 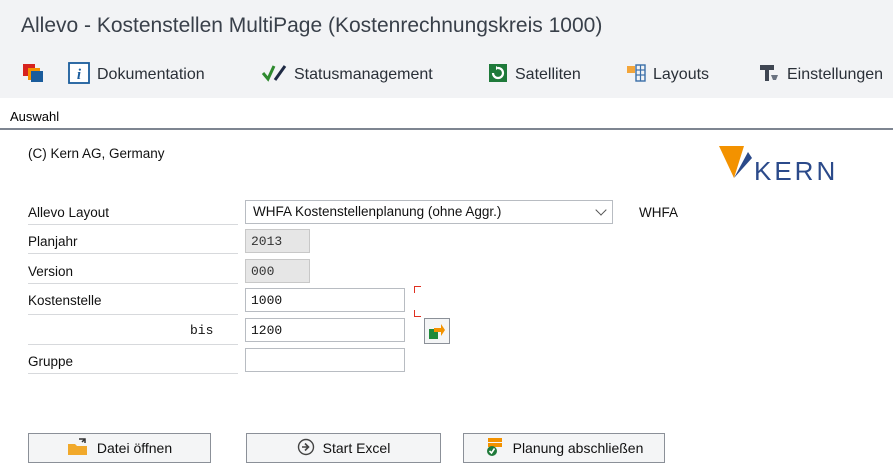 I want to click on to-label: bis, so click(x=202, y=330).